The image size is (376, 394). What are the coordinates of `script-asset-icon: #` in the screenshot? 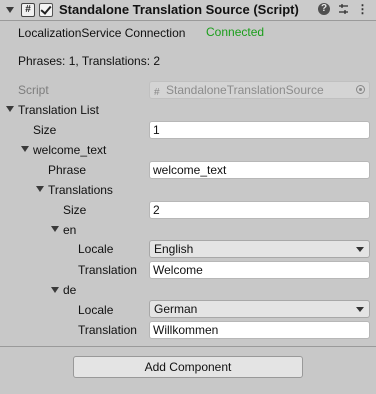 It's located at (157, 92).